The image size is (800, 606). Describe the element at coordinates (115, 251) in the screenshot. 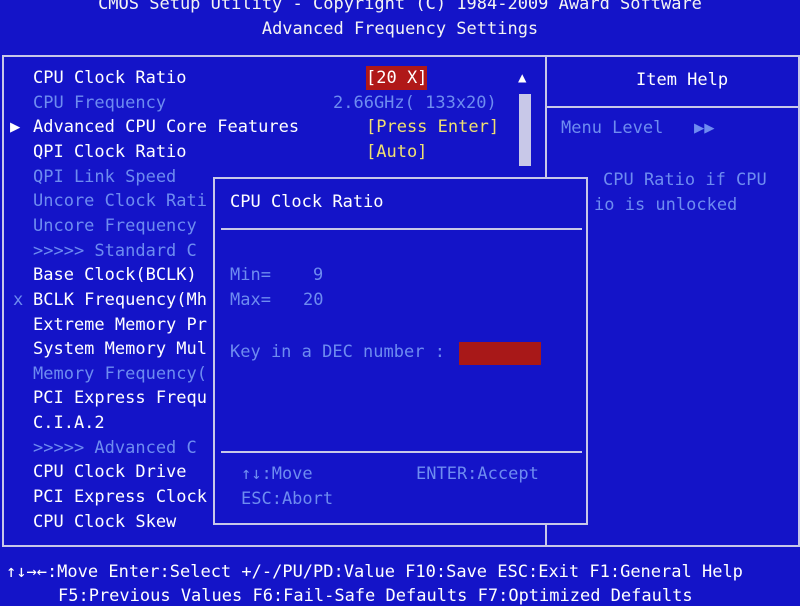

I see `menu-item-label: >>>>> Standard C` at that location.